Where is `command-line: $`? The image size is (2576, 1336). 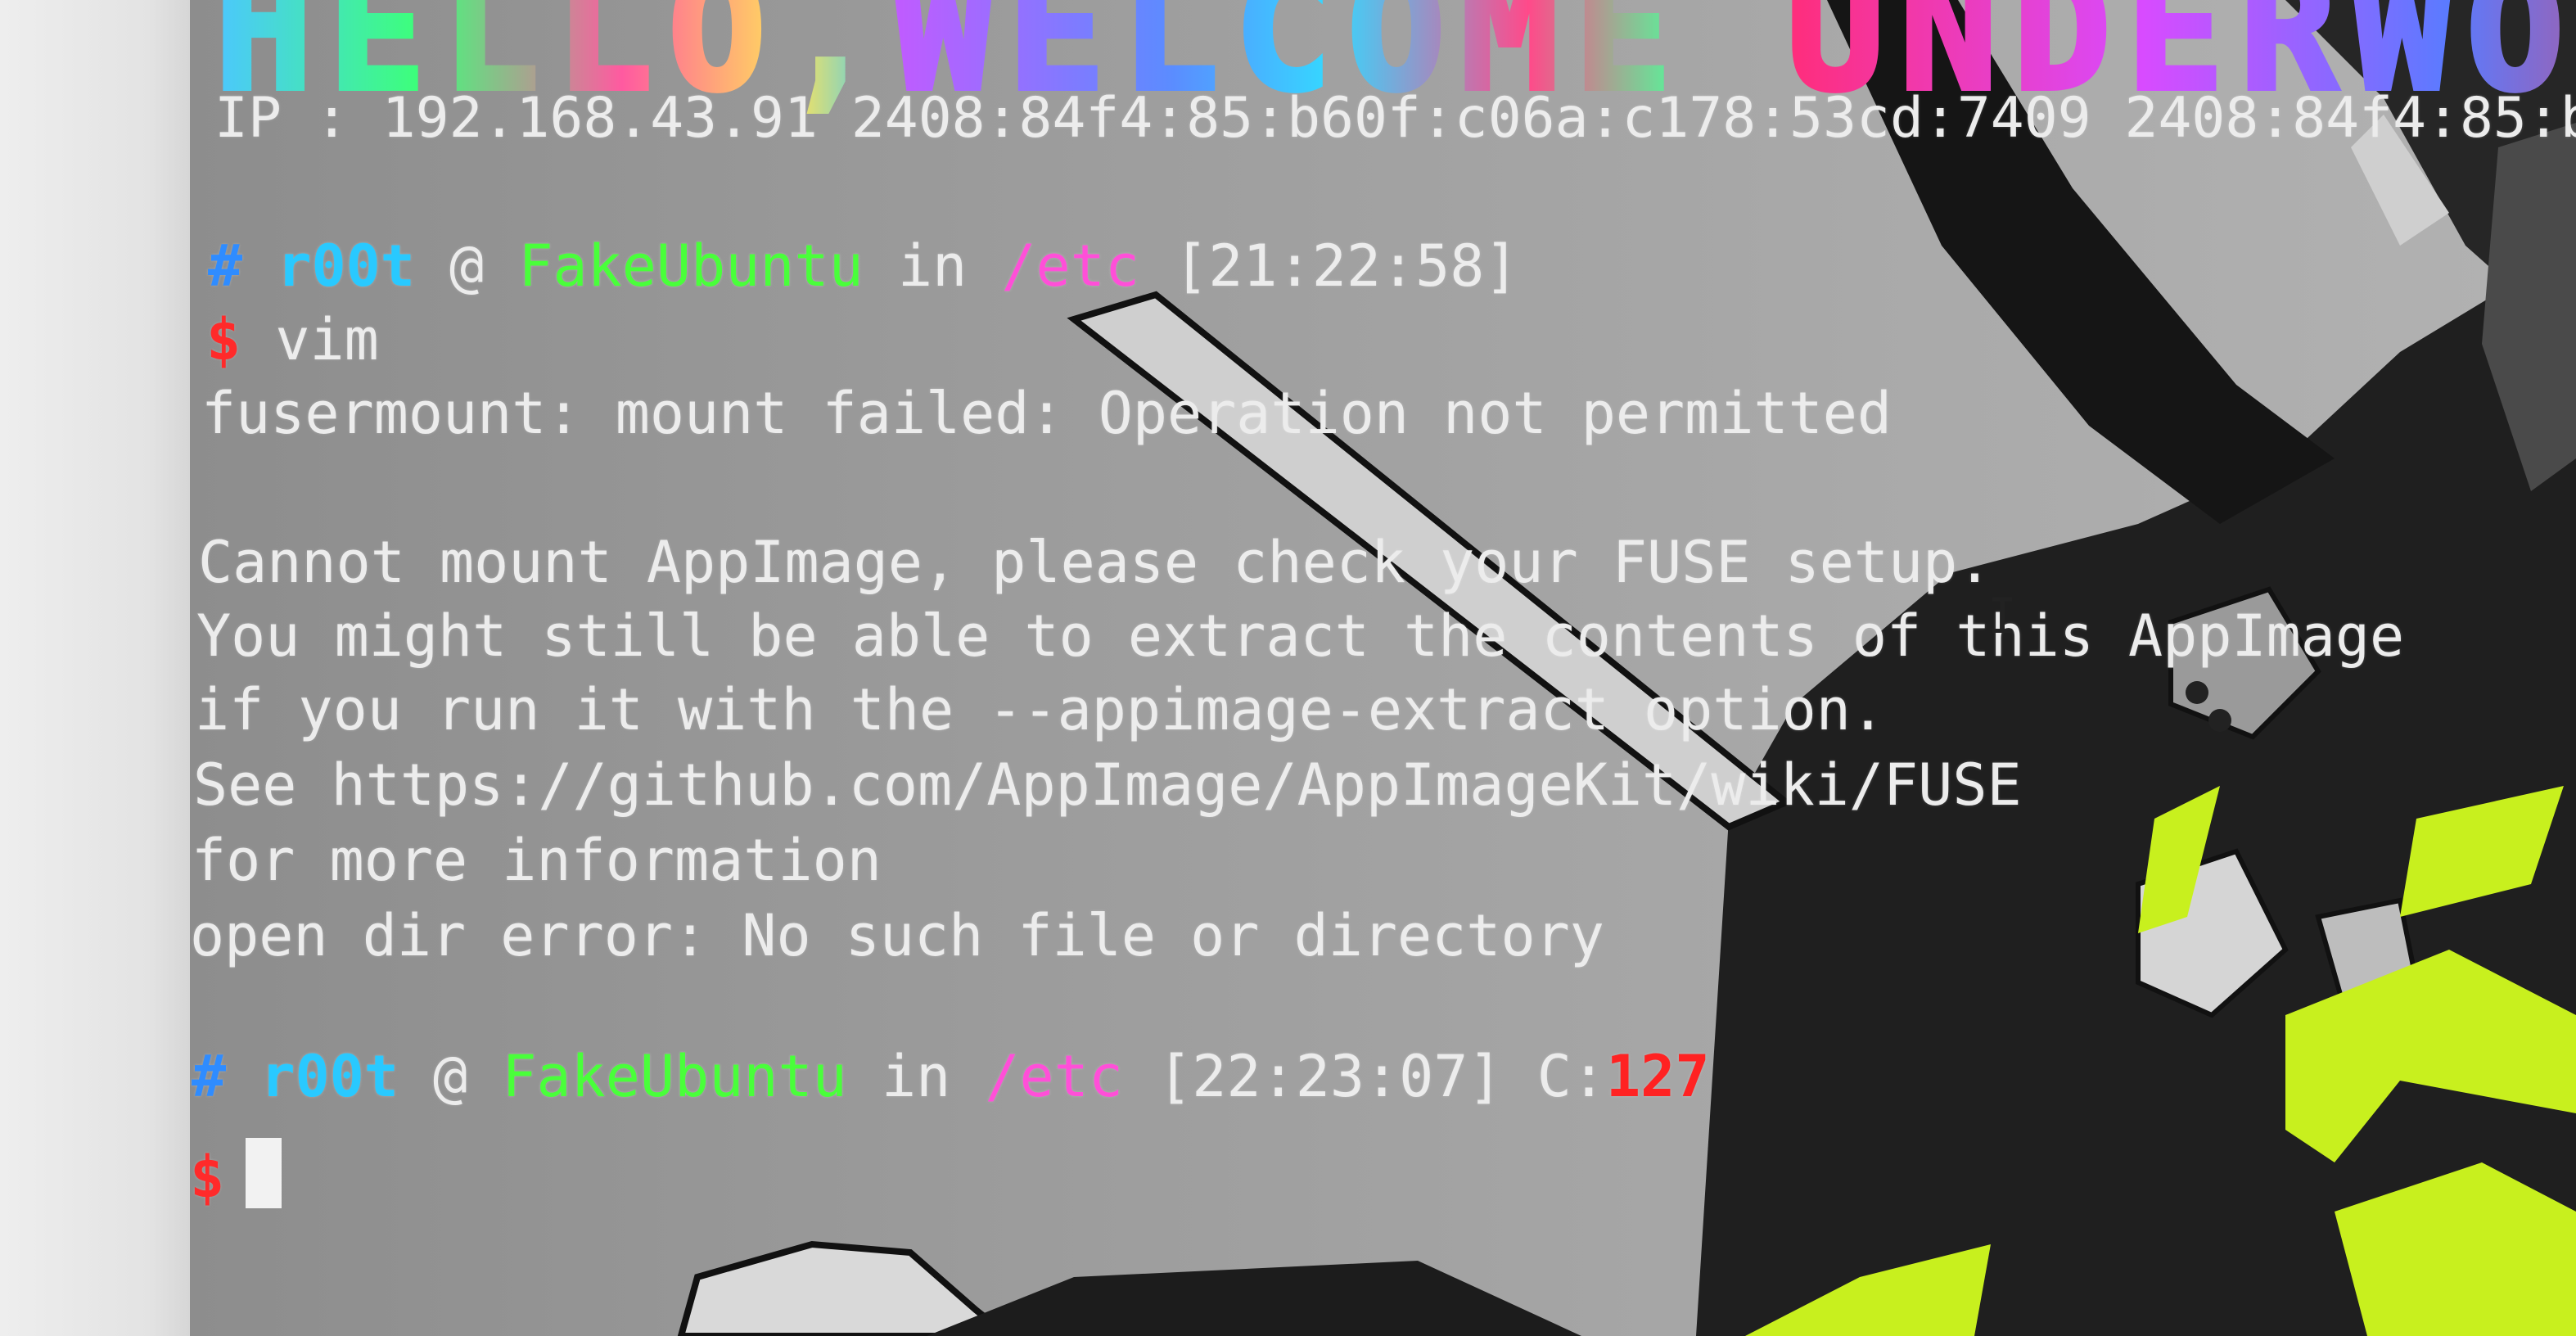 command-line: $ is located at coordinates (236, 1173).